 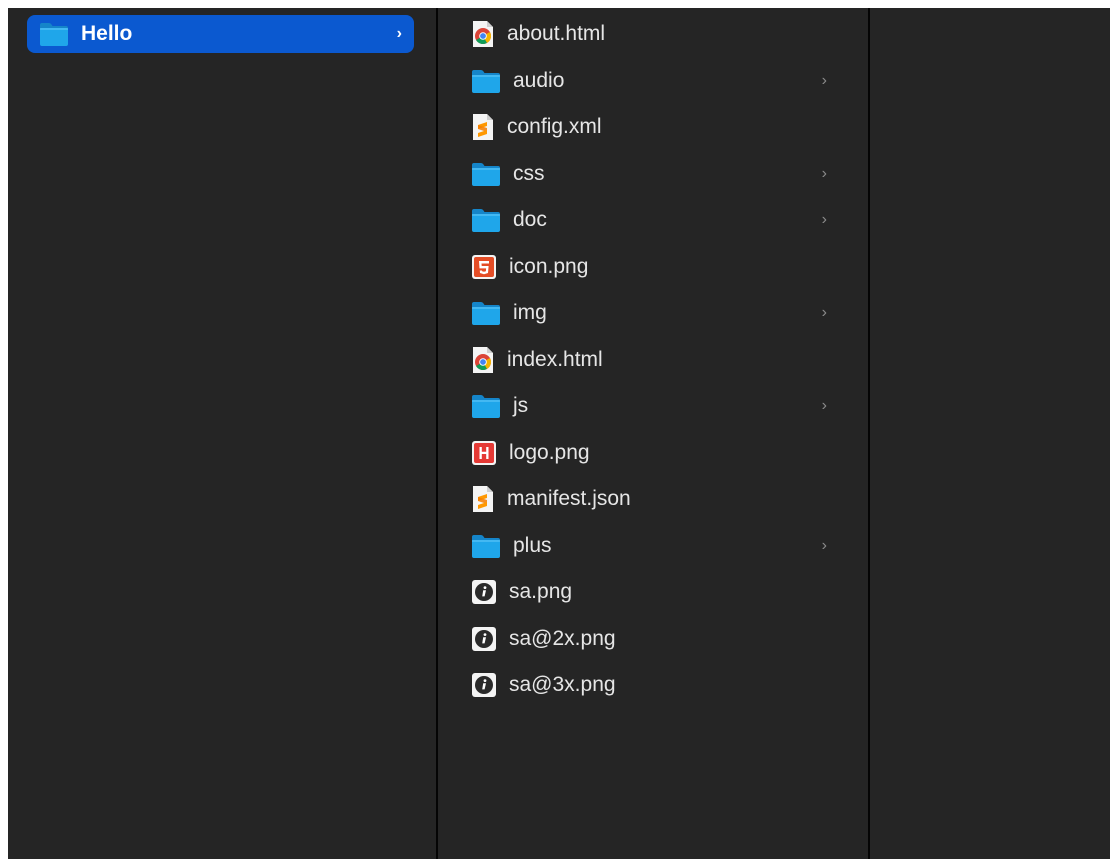 I want to click on item-label: Hello, so click(x=107, y=33).